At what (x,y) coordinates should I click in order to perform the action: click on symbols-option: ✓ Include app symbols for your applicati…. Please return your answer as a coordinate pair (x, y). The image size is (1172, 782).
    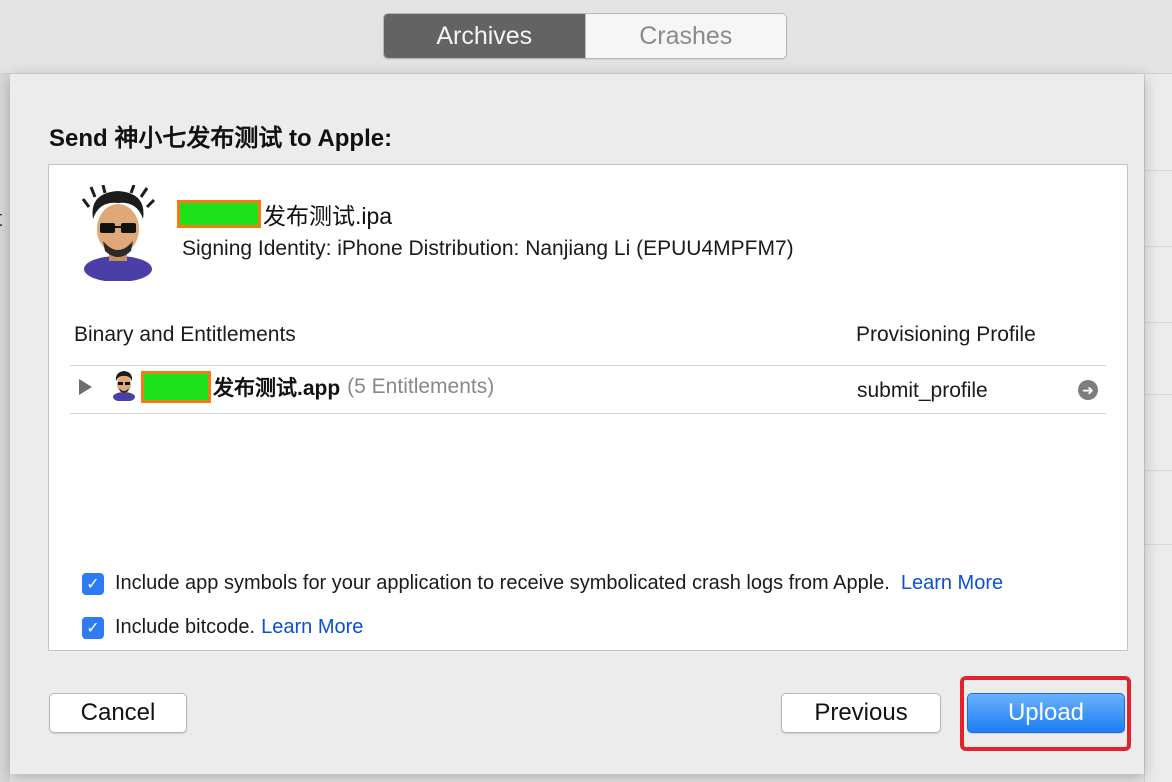
    Looking at the image, I should click on (542, 583).